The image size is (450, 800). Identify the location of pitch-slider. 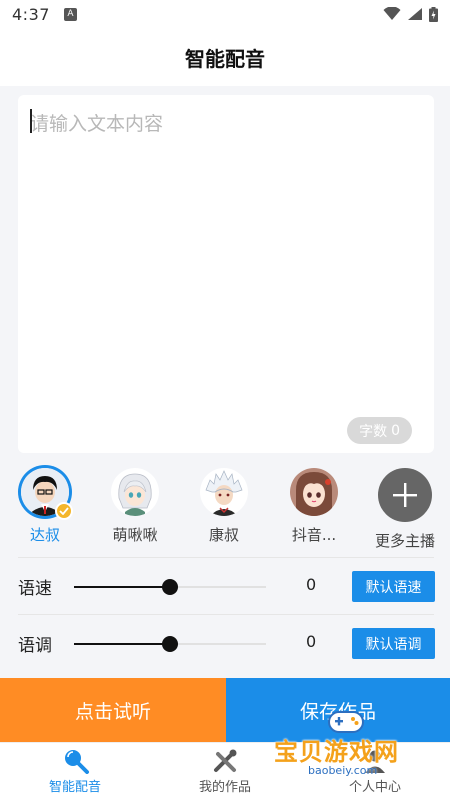
(170, 644).